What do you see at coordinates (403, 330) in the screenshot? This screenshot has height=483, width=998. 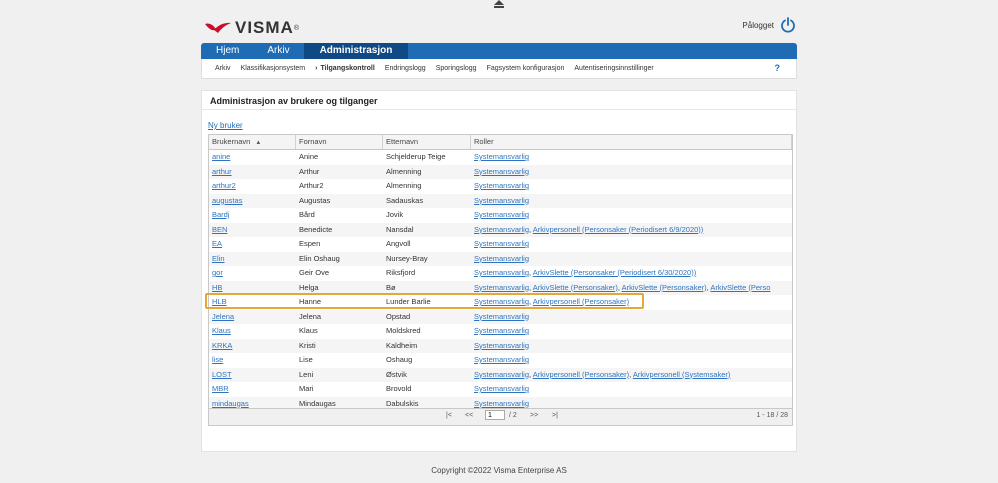 I see `cell-etternavn: Moldskred` at bounding box center [403, 330].